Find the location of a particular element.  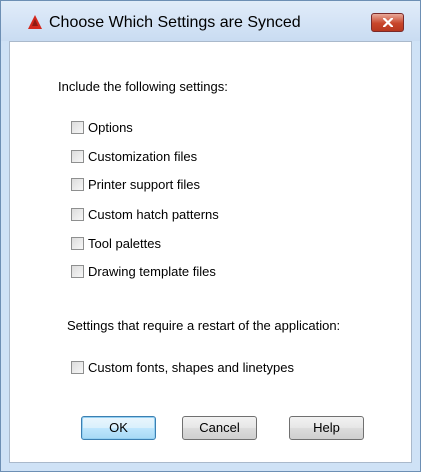

custom-fonts-checkbox-row: Custom fonts, shapes and linetypes is located at coordinates (182, 367).